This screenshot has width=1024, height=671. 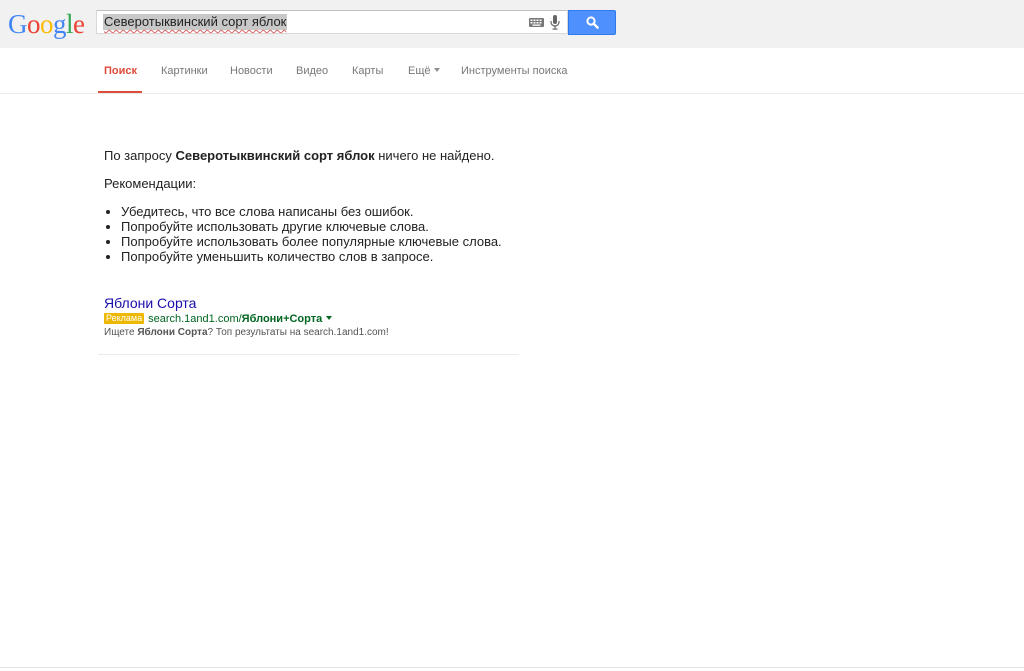 I want to click on tab-search: Поиск, so click(x=120, y=71).